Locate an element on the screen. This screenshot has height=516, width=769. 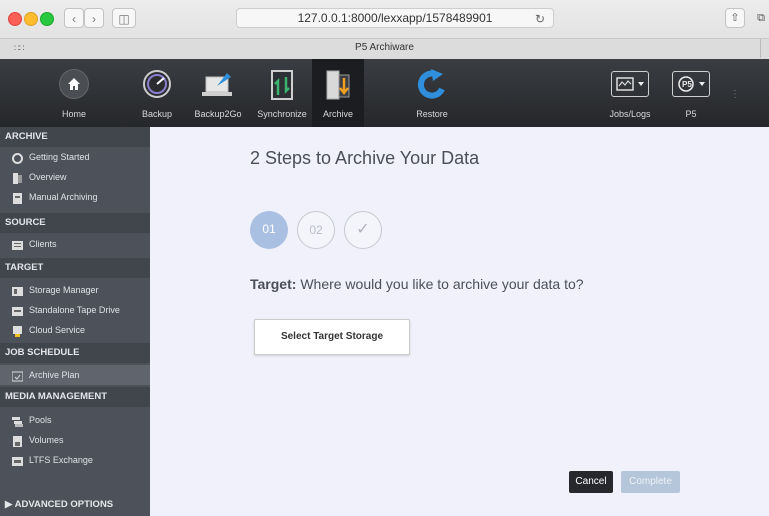
toolbar-archive-label: Archive is located at coordinates (337, 114).